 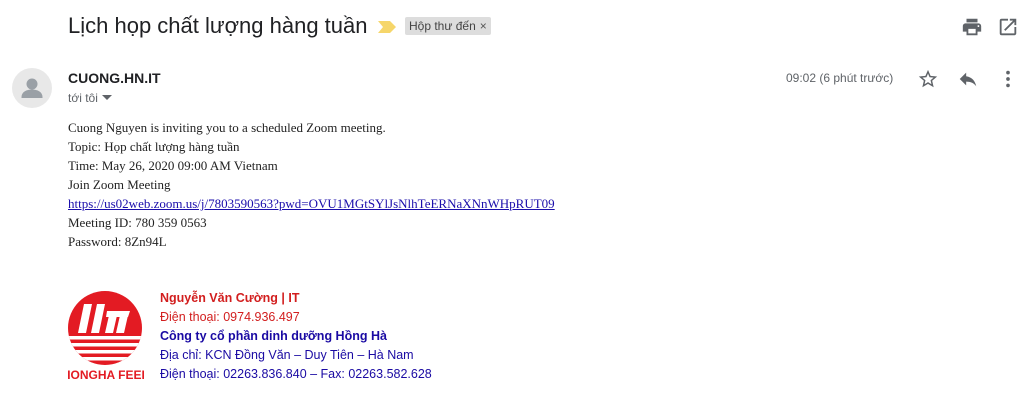 I want to click on email-timestamp: 09:02 (6 phút trước), so click(x=840, y=78).